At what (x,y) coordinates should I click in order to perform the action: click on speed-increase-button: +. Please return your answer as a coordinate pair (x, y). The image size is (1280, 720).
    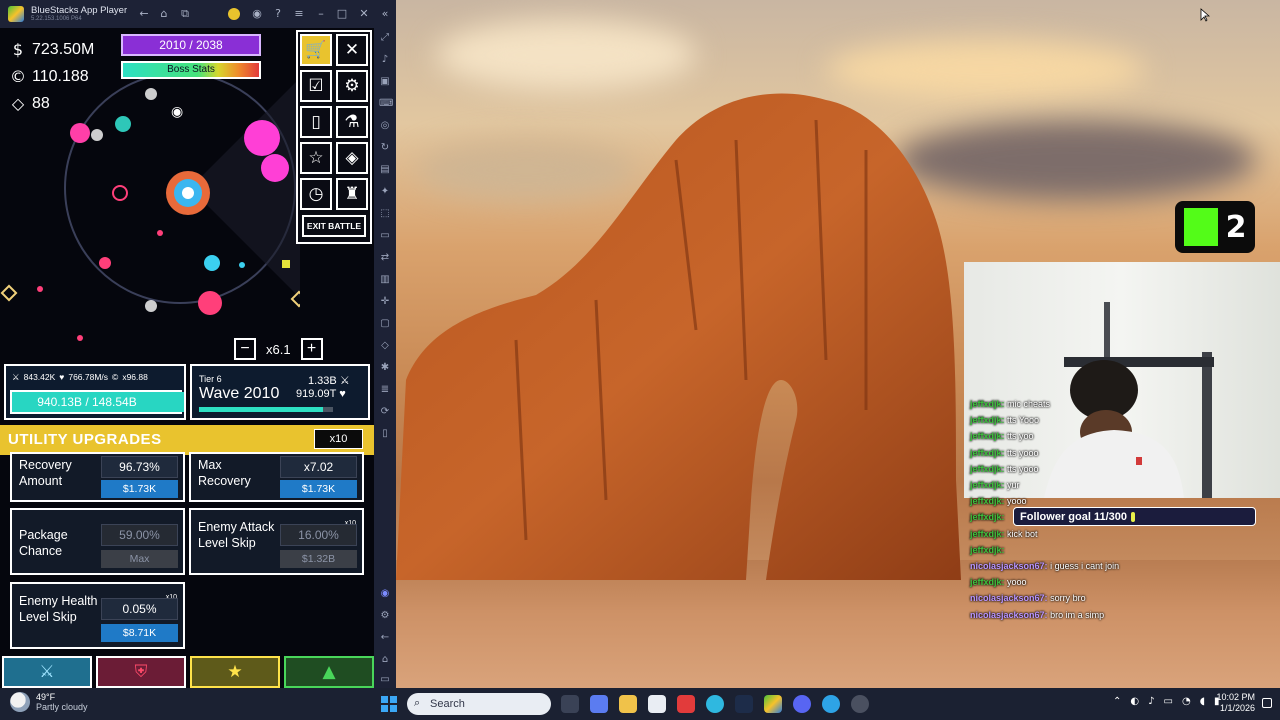
    Looking at the image, I should click on (311, 349).